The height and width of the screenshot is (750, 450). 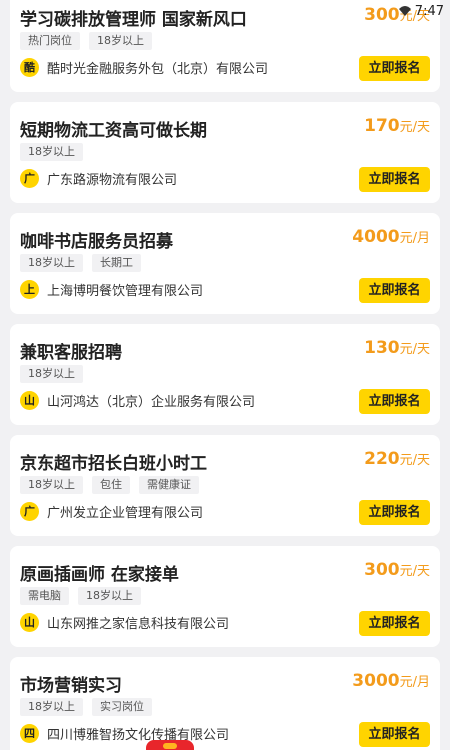 What do you see at coordinates (138, 624) in the screenshot?
I see `company-name: 山东网推之家信息科技有限公司` at bounding box center [138, 624].